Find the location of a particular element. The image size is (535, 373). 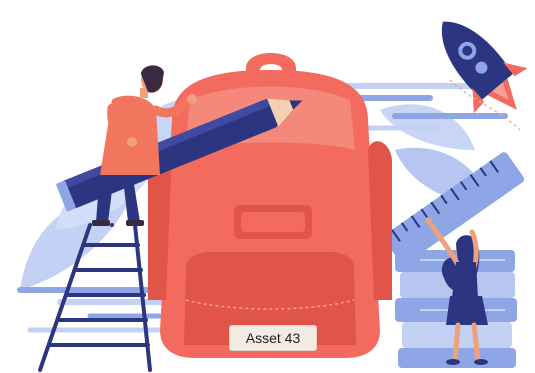

asset-label: Asset 43 is located at coordinates (273, 338).